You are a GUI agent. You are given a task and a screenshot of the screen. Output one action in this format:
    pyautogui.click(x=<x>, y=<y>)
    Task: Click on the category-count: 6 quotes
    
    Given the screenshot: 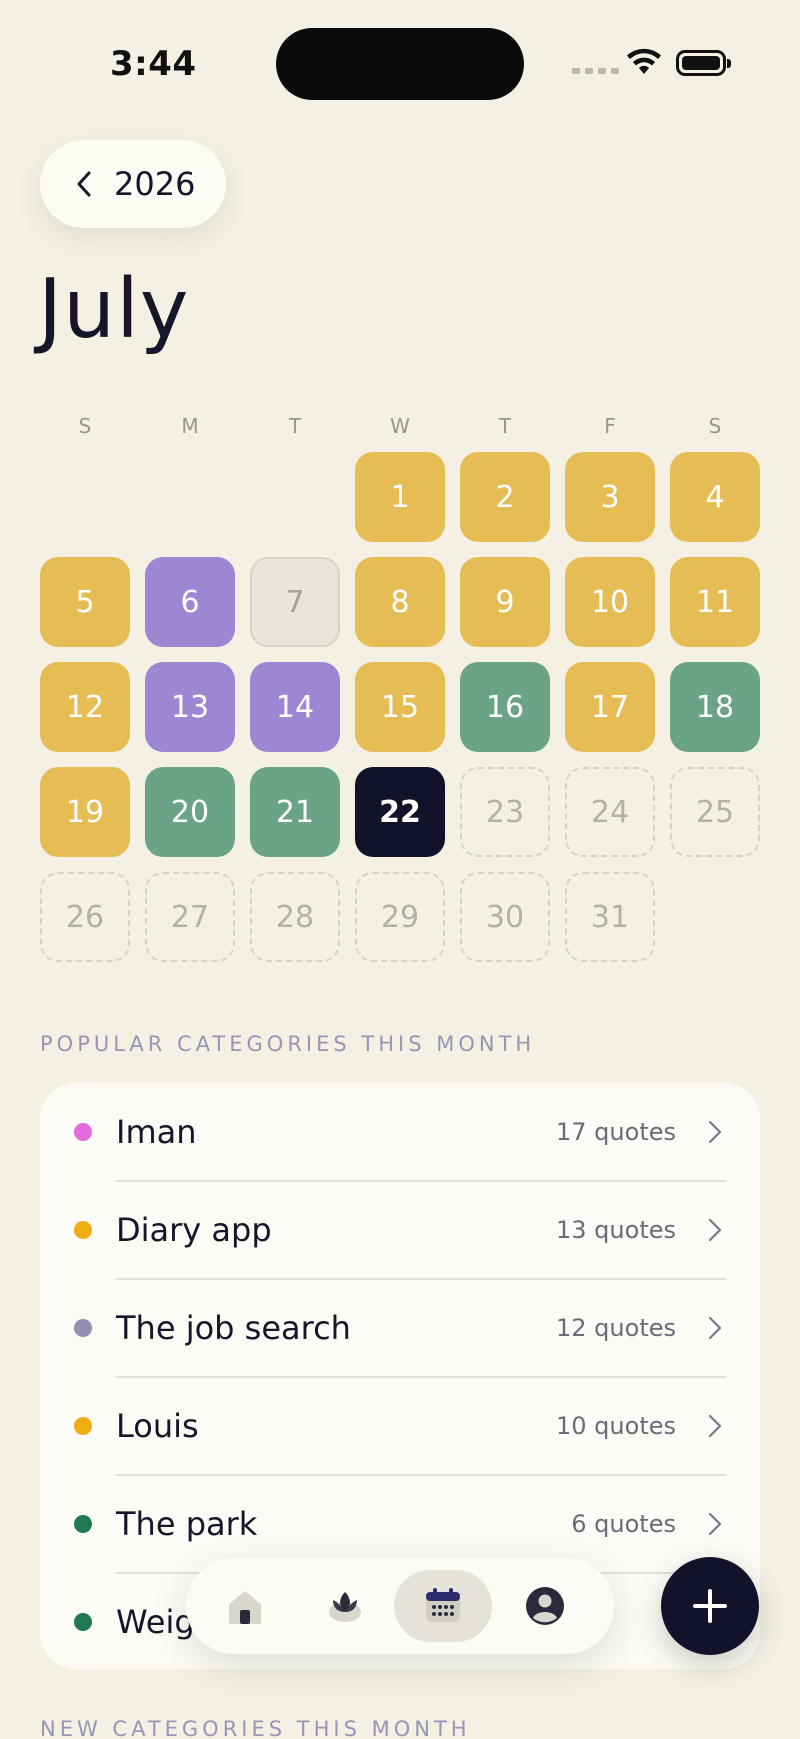 What is the action you would take?
    pyautogui.click(x=623, y=1524)
    